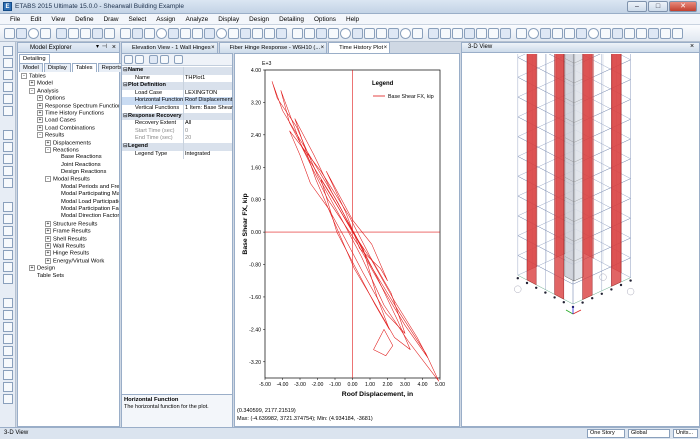 This screenshot has width=700, height=439. Describe the element at coordinates (128, 59) in the screenshot. I see `categorized-icon` at that location.